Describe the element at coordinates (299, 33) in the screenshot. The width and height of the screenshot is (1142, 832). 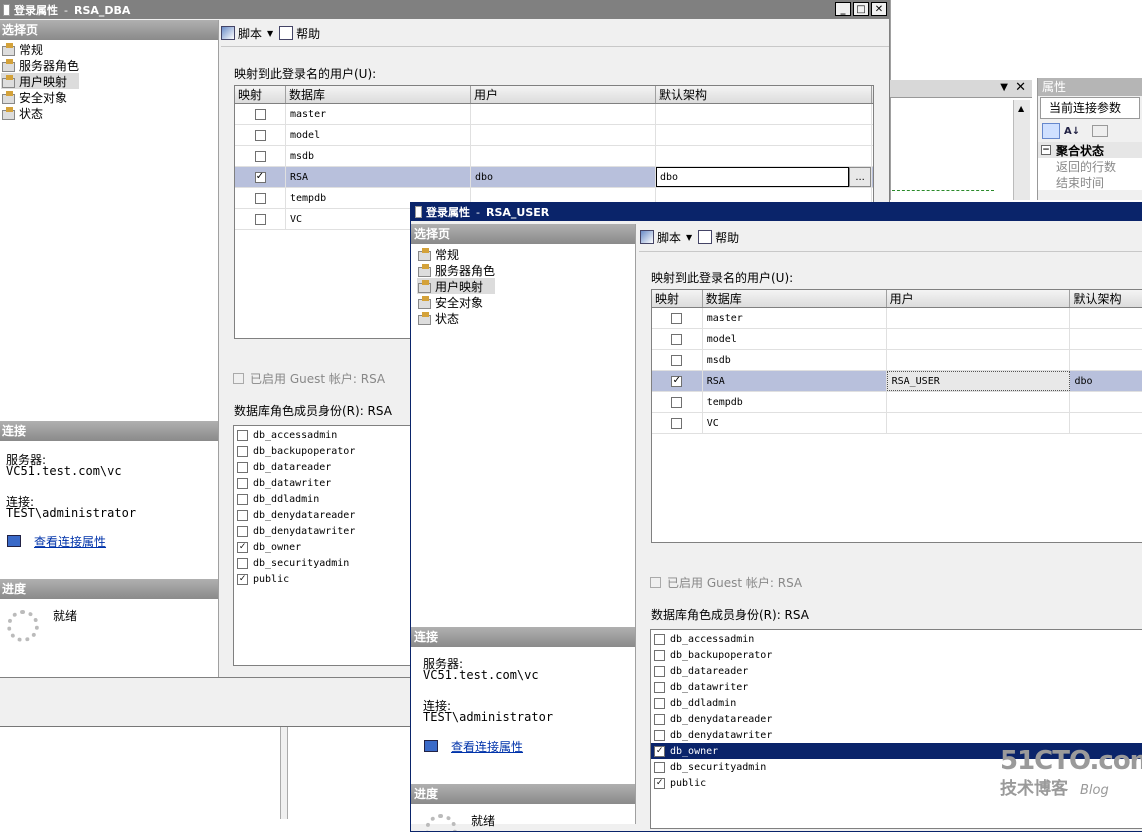
I see `help-button: 帮助` at that location.